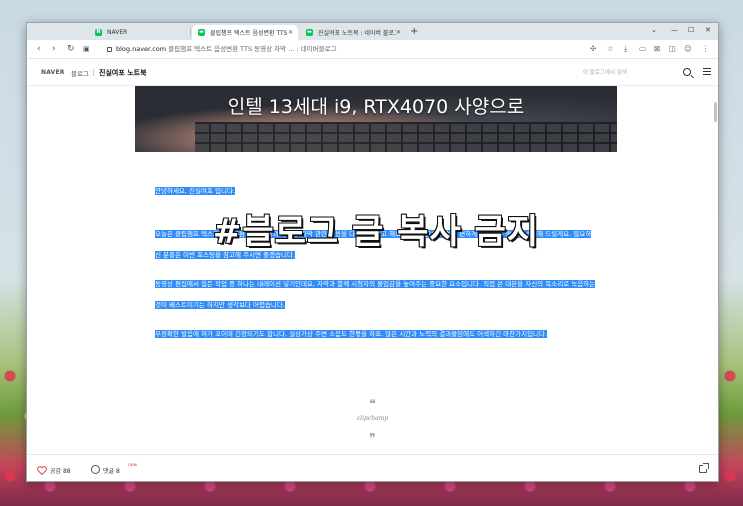  What do you see at coordinates (42, 470) in the screenshot?
I see `heart-icon` at bounding box center [42, 470].